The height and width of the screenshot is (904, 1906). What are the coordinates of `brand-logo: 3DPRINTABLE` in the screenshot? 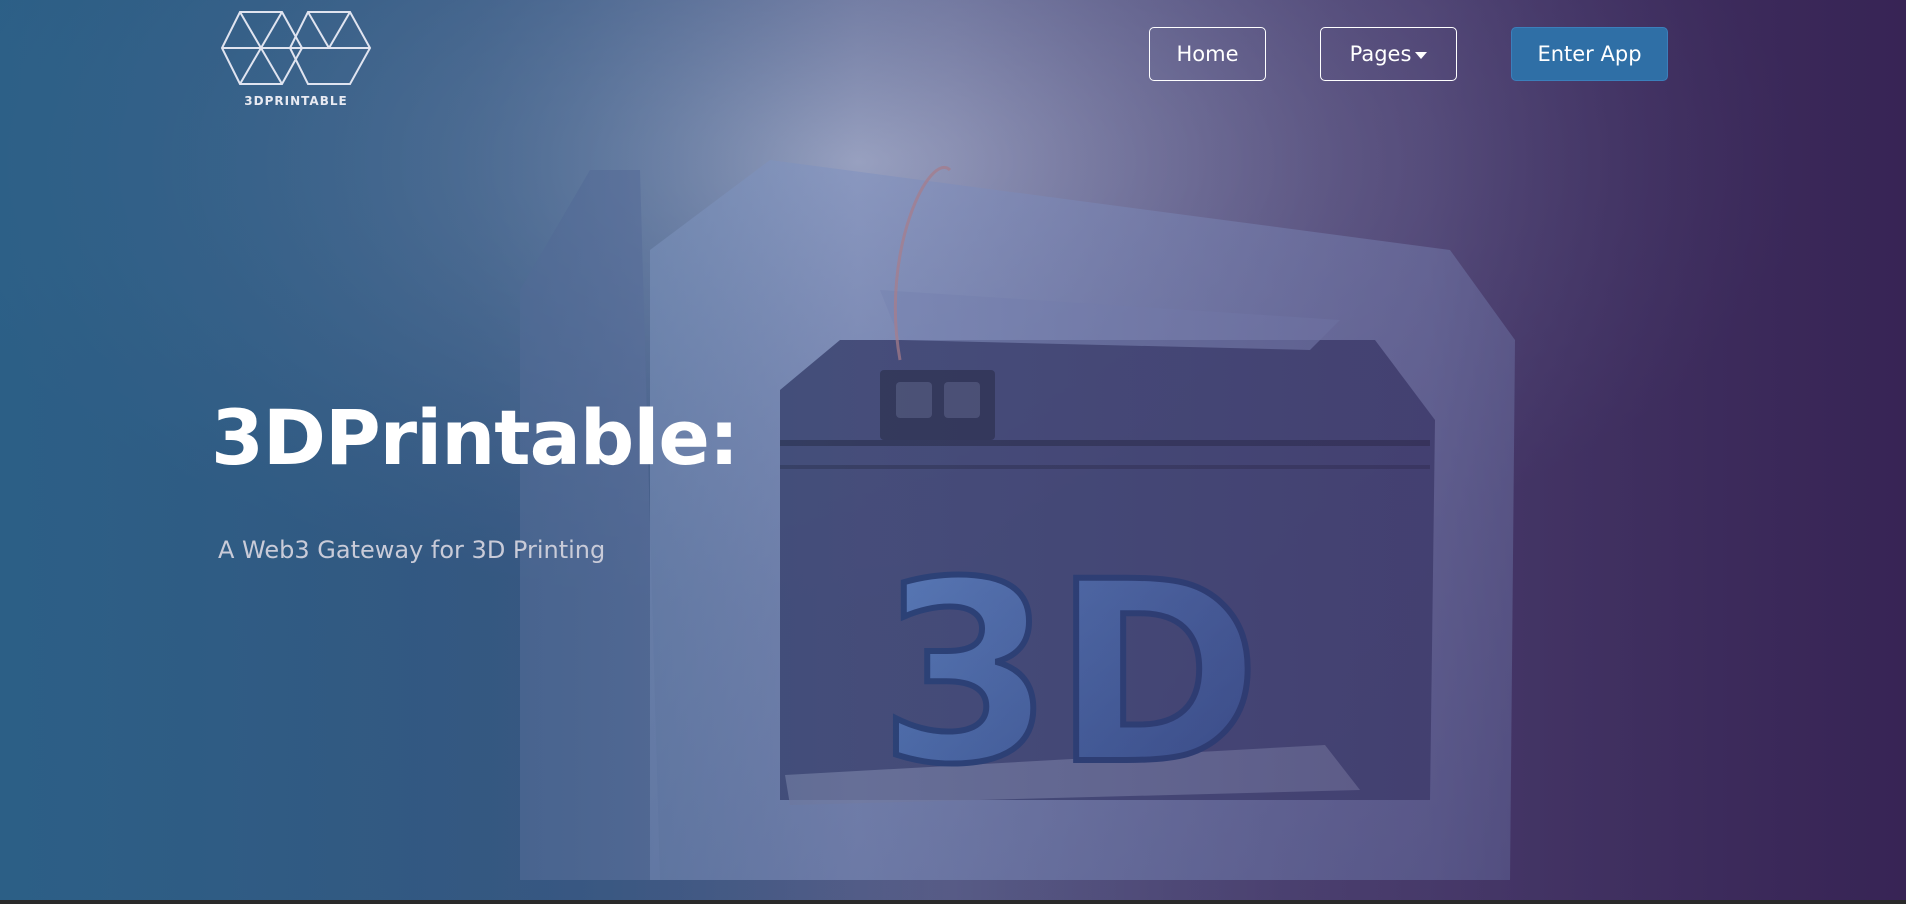 It's located at (296, 60).